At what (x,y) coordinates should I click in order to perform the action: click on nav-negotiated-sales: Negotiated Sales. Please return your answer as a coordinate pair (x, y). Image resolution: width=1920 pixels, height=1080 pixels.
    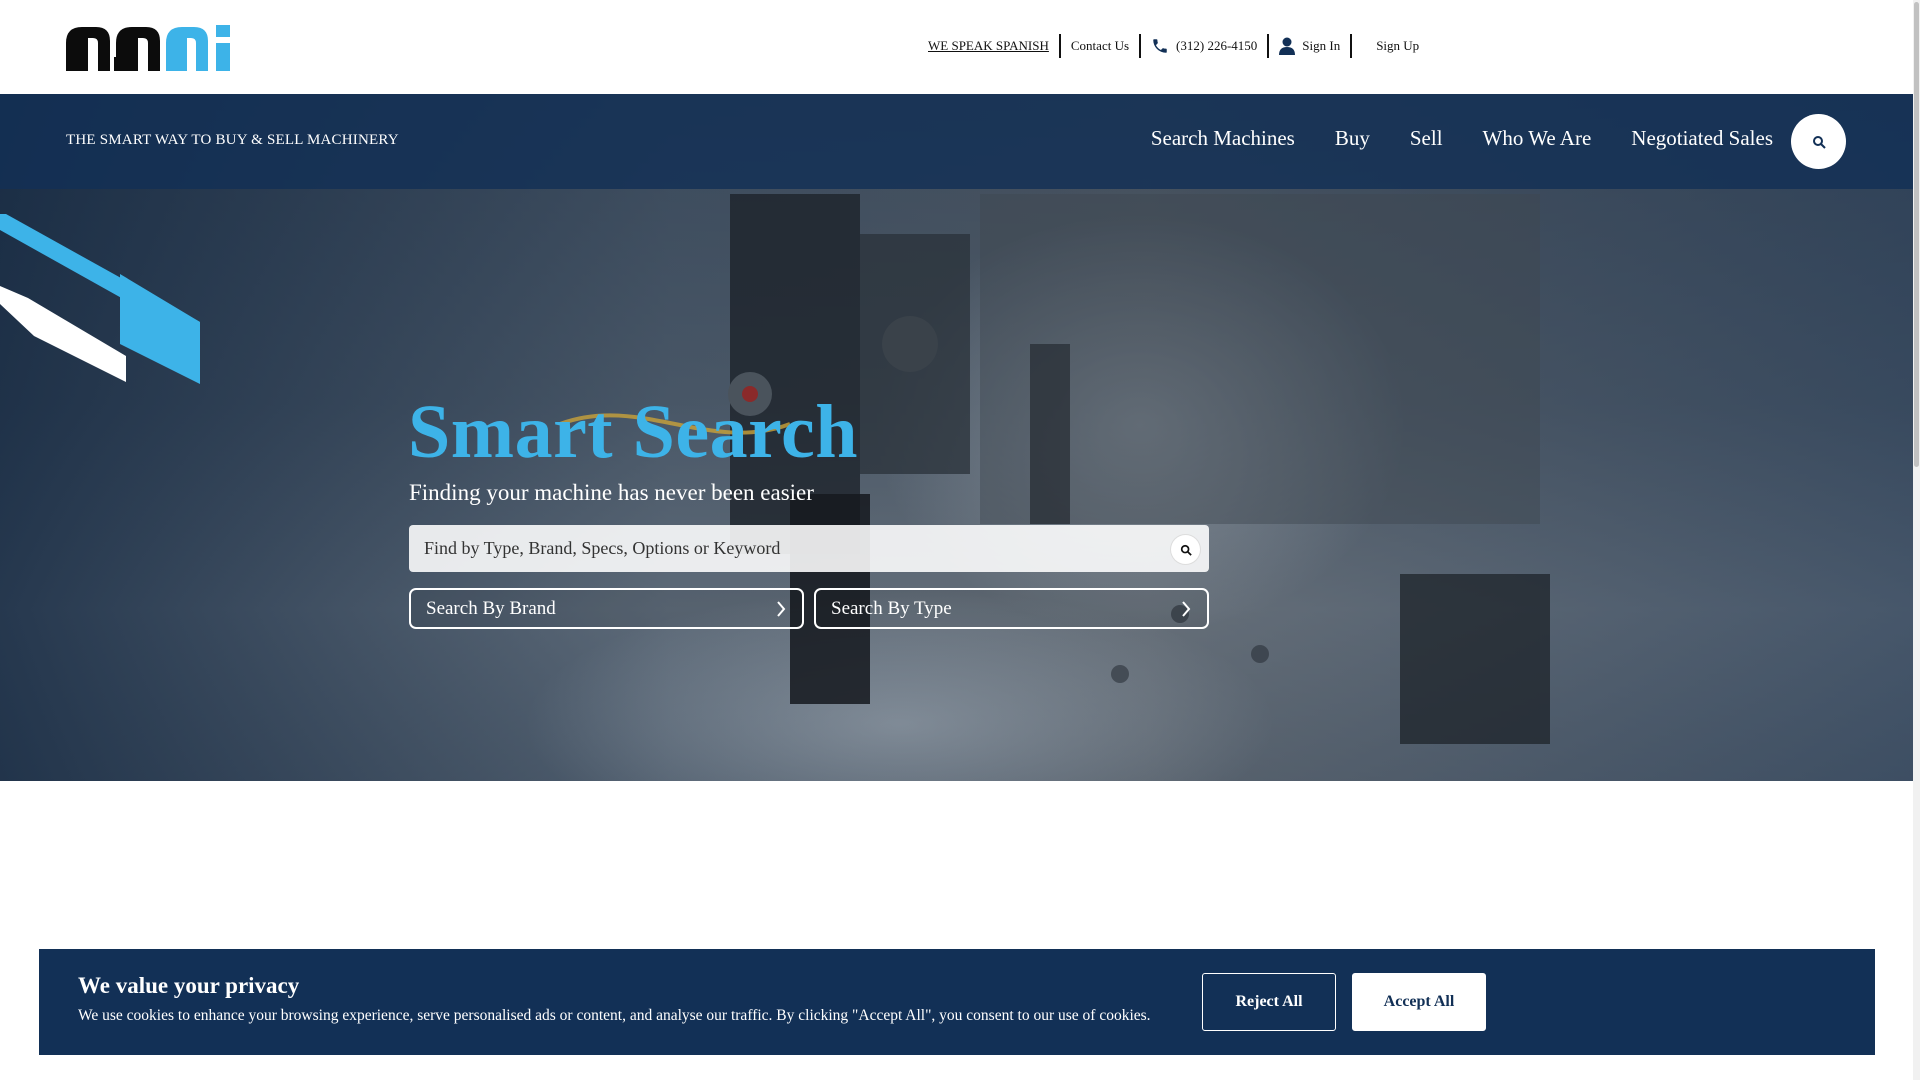
    Looking at the image, I should click on (1702, 138).